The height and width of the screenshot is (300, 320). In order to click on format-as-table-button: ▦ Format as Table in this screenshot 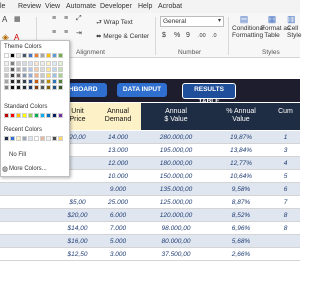, I will do `click(275, 26)`.